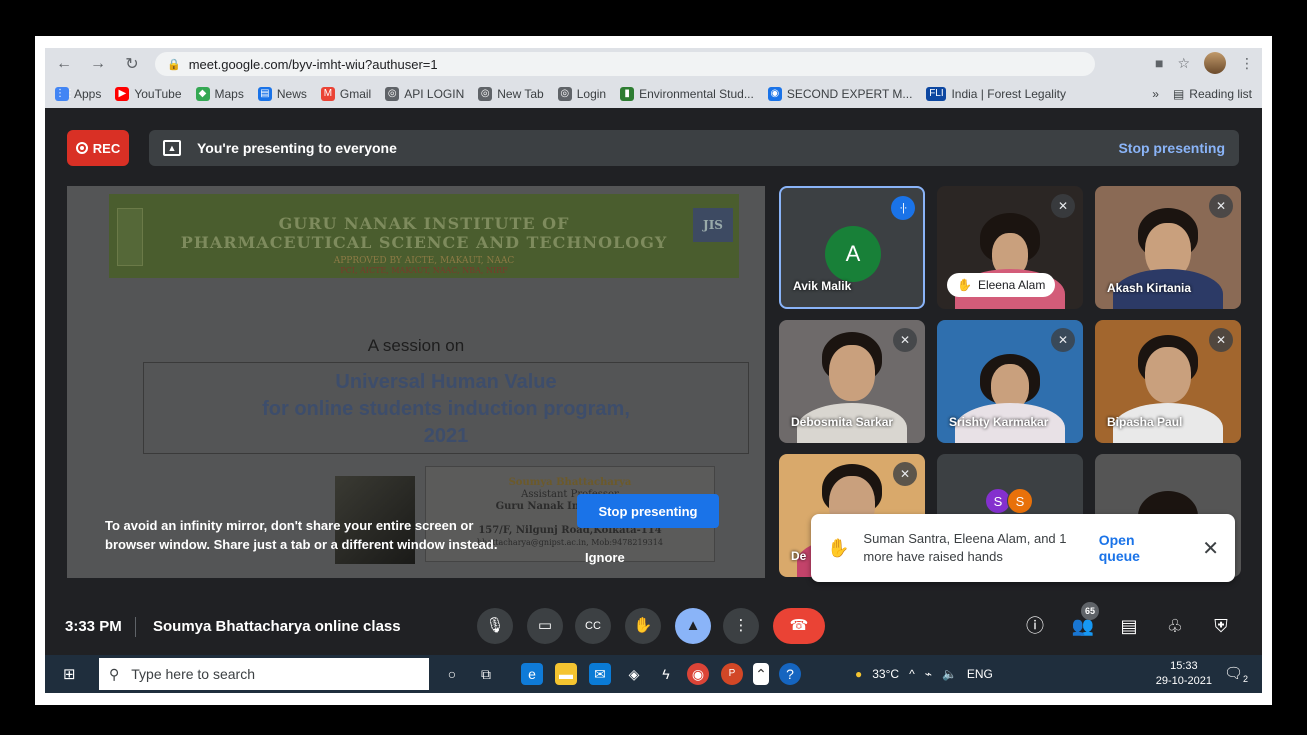 The height and width of the screenshot is (735, 1307). I want to click on toolbar-actions: ■ ☆ ⋮, so click(1204, 63).